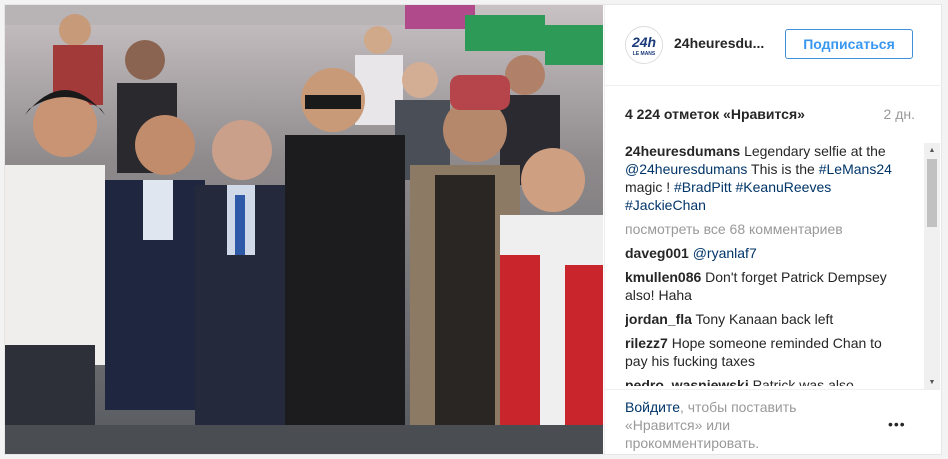  I want to click on hashtag-keanureeves: #KeanuReeves, so click(784, 187).